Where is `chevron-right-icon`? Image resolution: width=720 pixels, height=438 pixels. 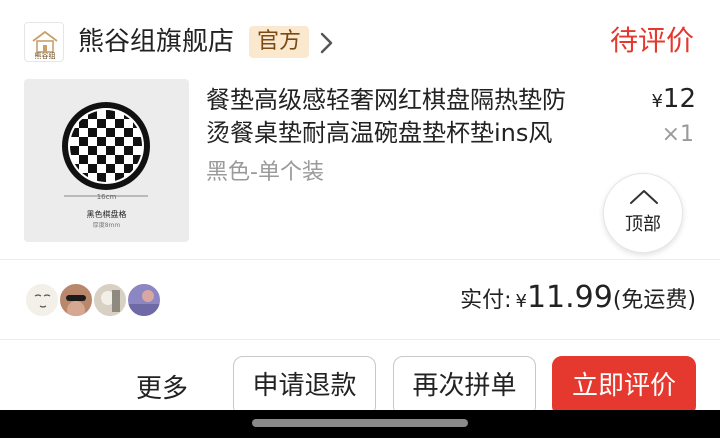 chevron-right-icon is located at coordinates (327, 43).